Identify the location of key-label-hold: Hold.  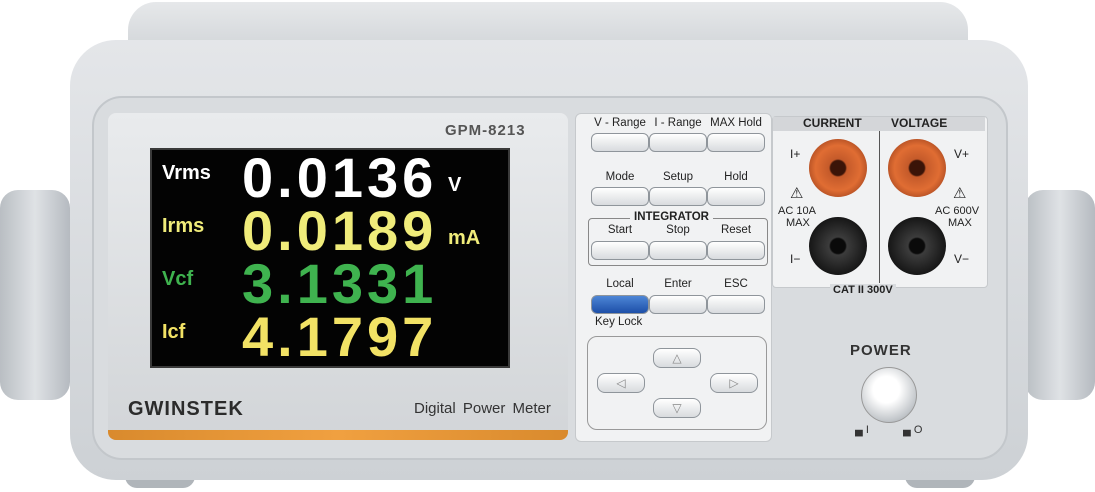
(736, 177).